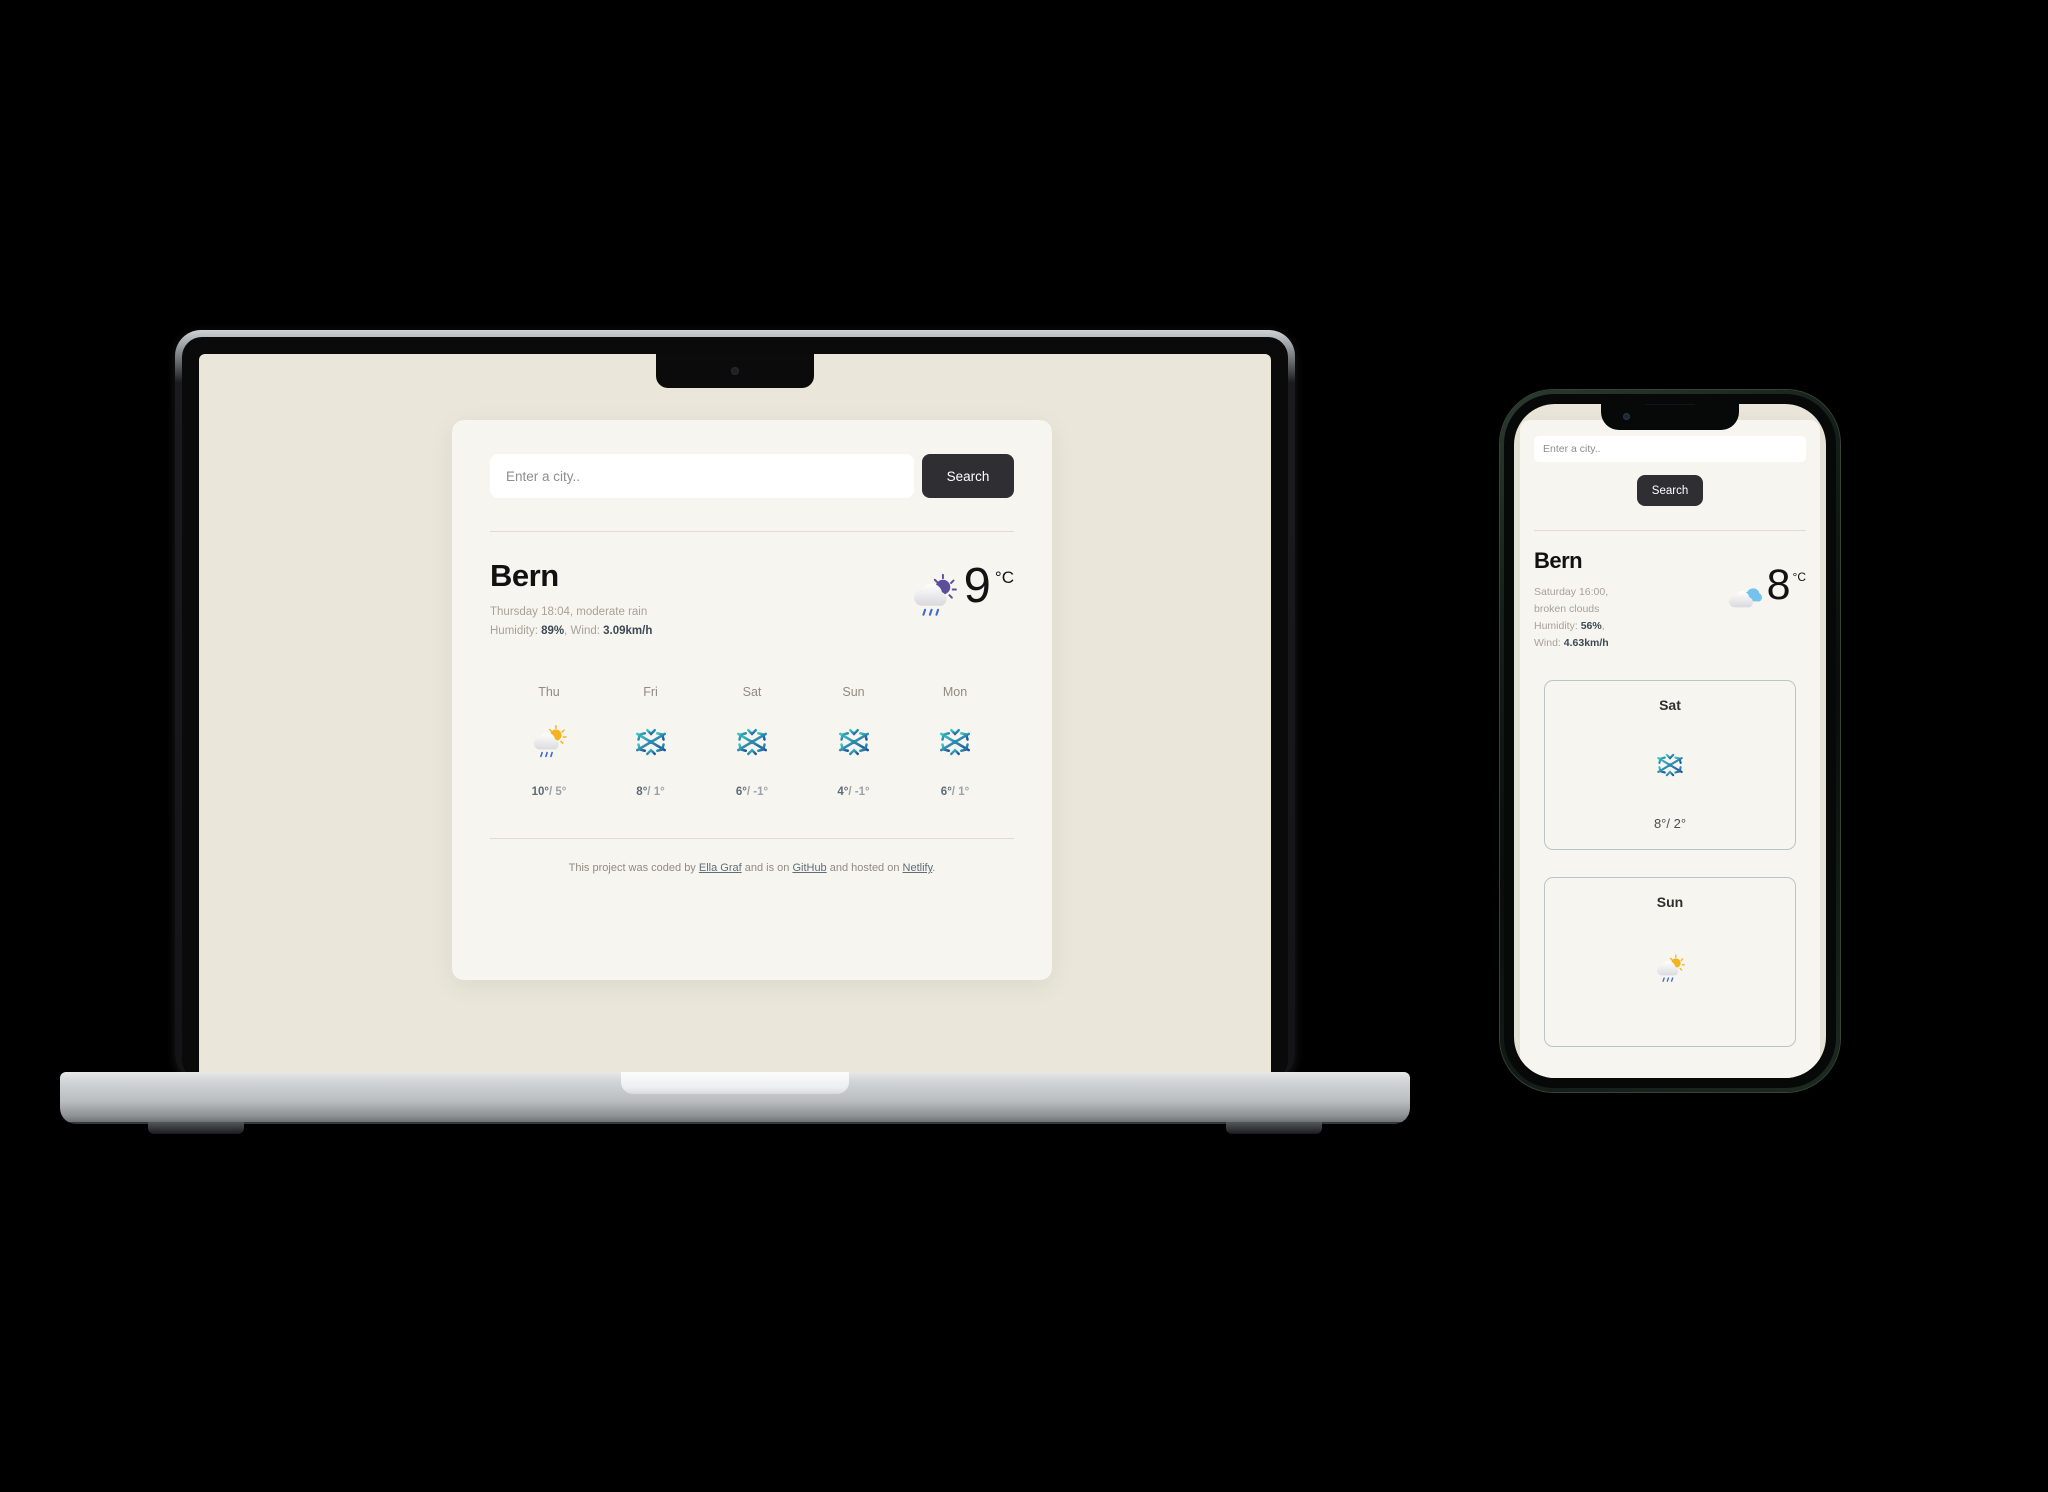  What do you see at coordinates (955, 792) in the screenshot?
I see `forecast-day-temps: 6°/ 1°` at bounding box center [955, 792].